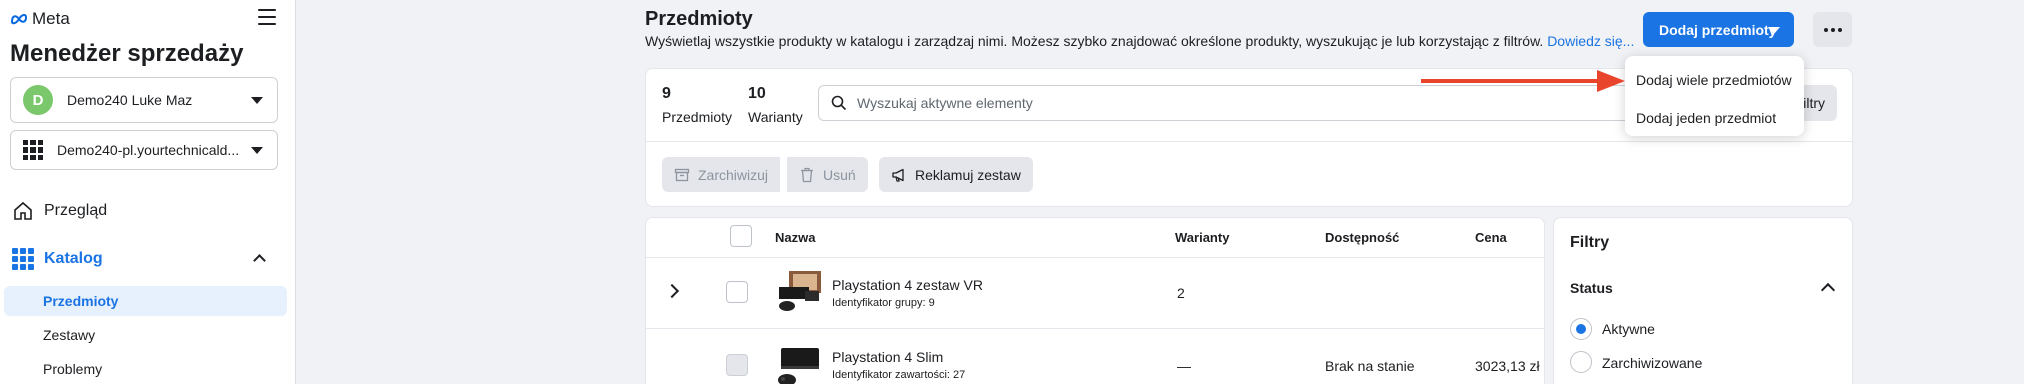  What do you see at coordinates (1591, 288) in the screenshot?
I see `status-section-title: Status` at bounding box center [1591, 288].